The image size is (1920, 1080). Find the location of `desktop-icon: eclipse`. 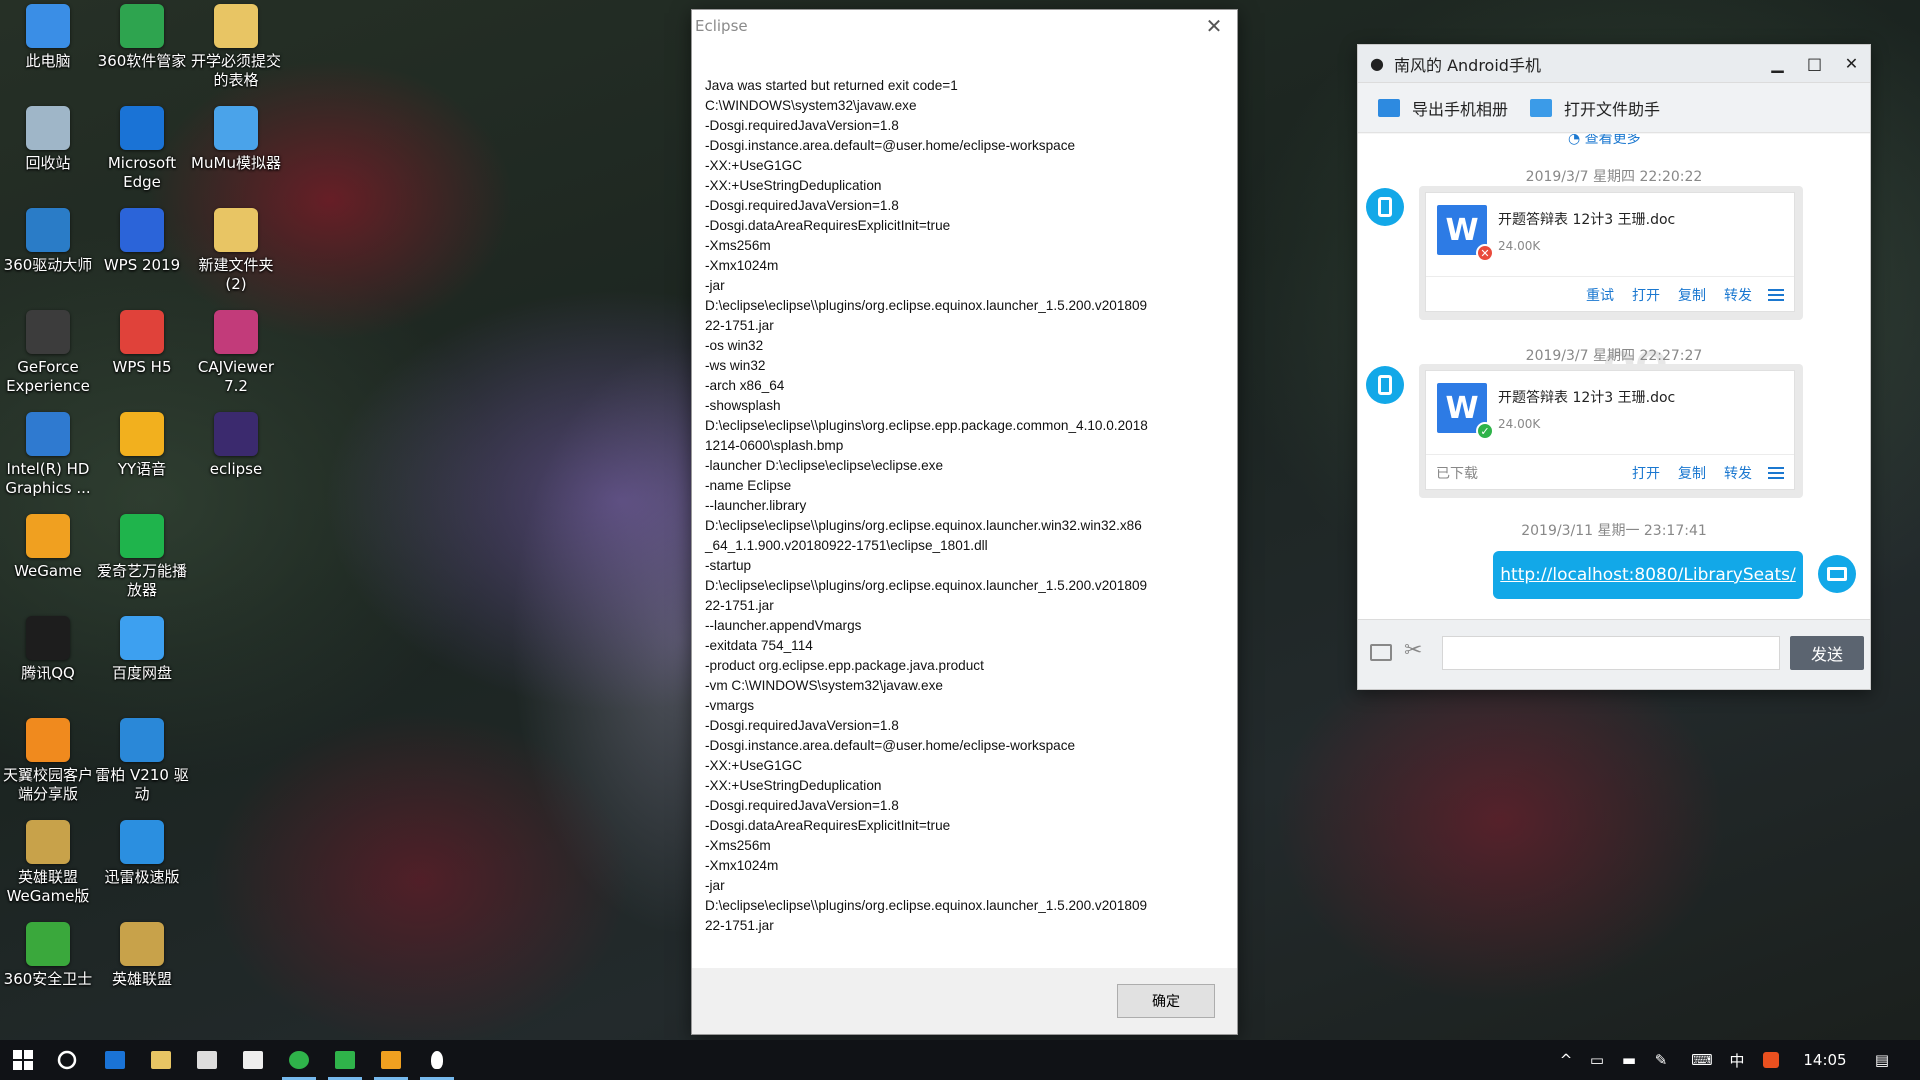

desktop-icon: eclipse is located at coordinates (236, 456).